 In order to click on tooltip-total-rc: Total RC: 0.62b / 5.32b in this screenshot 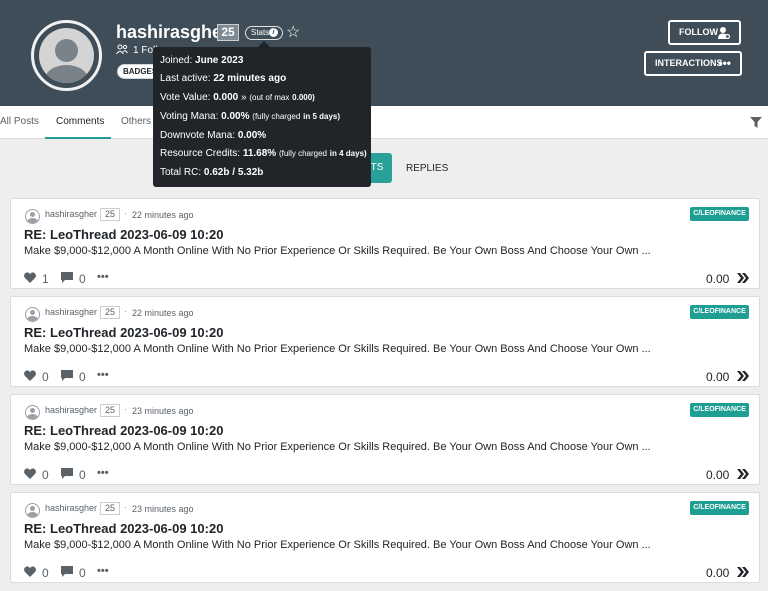, I will do `click(212, 172)`.